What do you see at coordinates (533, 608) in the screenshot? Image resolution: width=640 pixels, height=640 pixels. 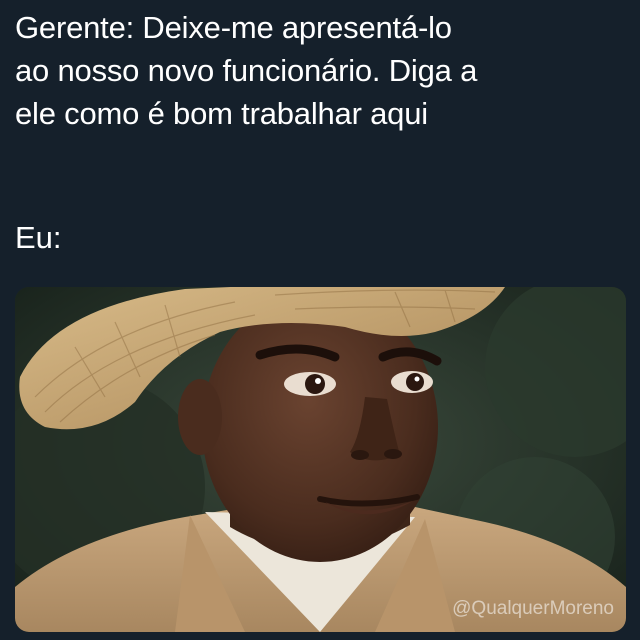 I see `watermark: @QualquerMoreno` at bounding box center [533, 608].